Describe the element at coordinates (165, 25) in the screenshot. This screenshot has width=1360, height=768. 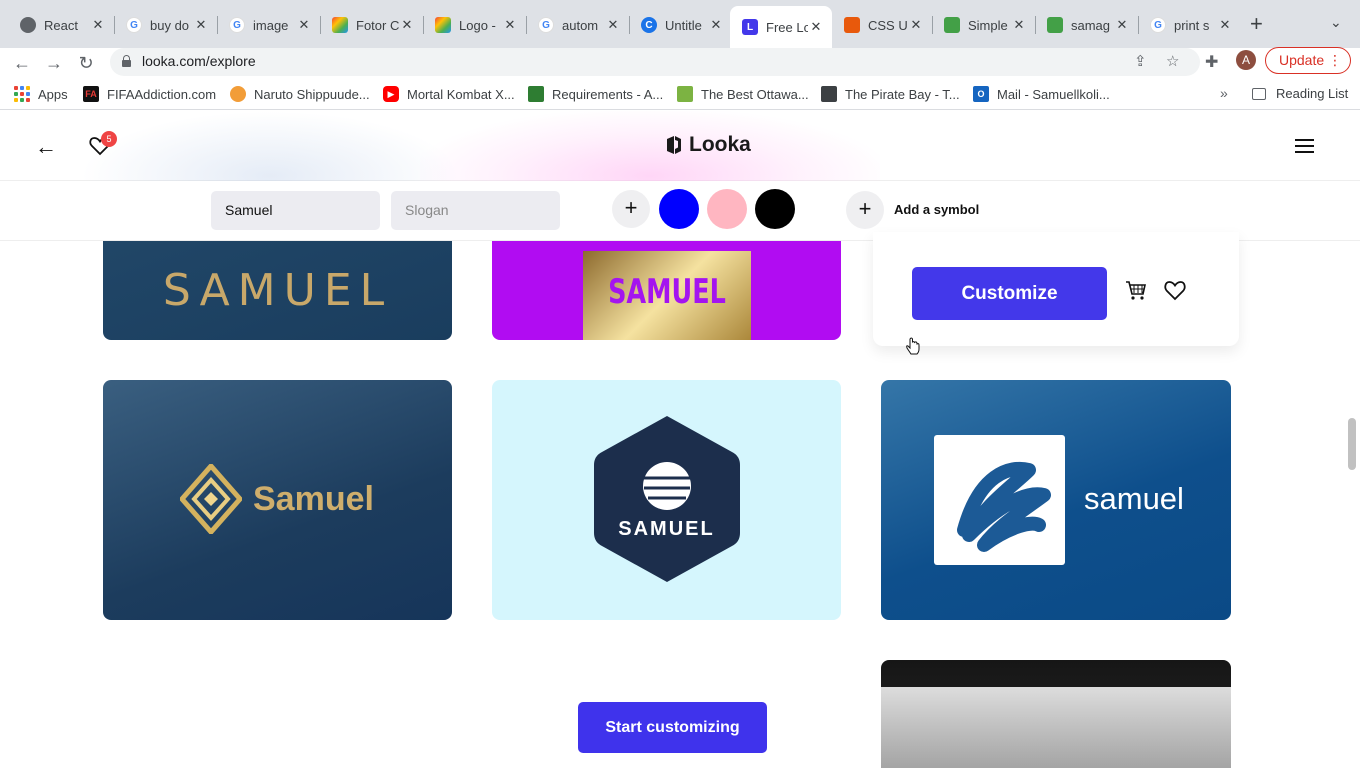
I see `browser-tab: G buy do ✕` at that location.